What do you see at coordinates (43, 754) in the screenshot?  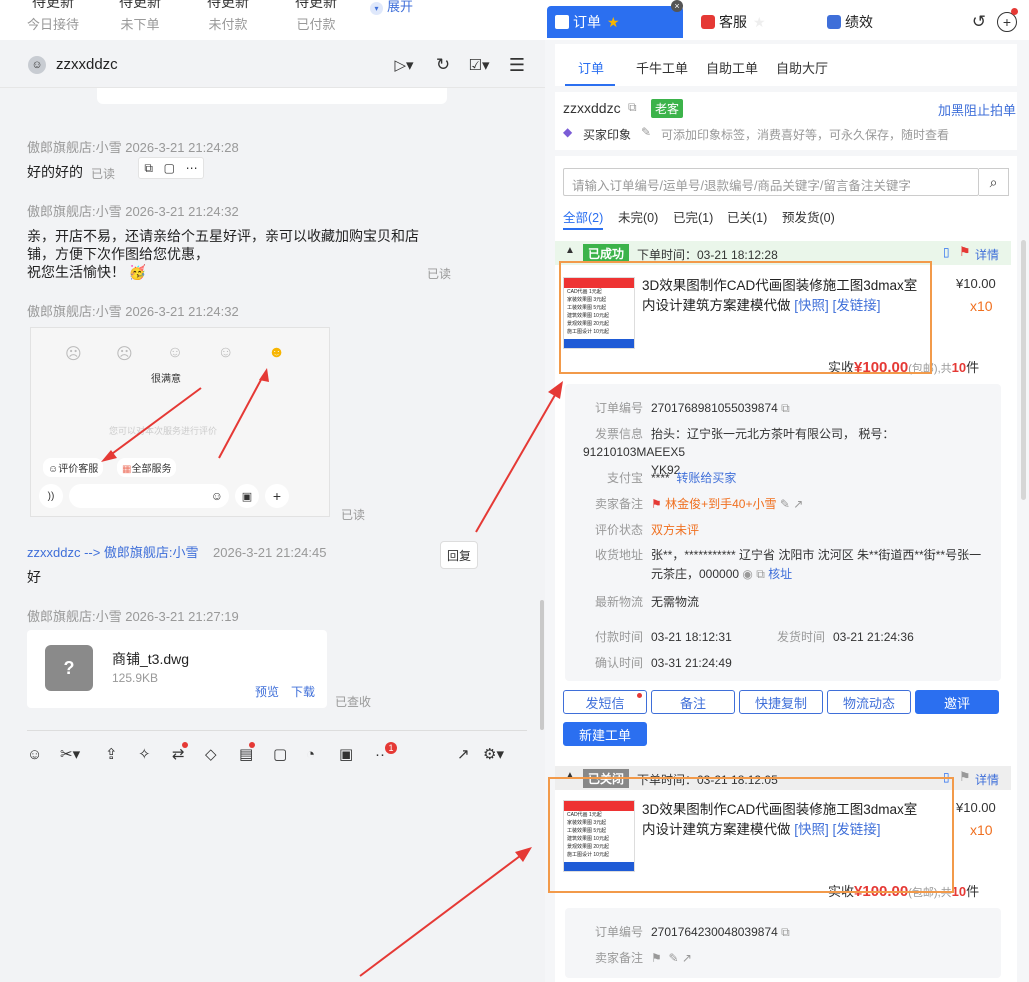 I see `emoji-icon: ☺` at bounding box center [43, 754].